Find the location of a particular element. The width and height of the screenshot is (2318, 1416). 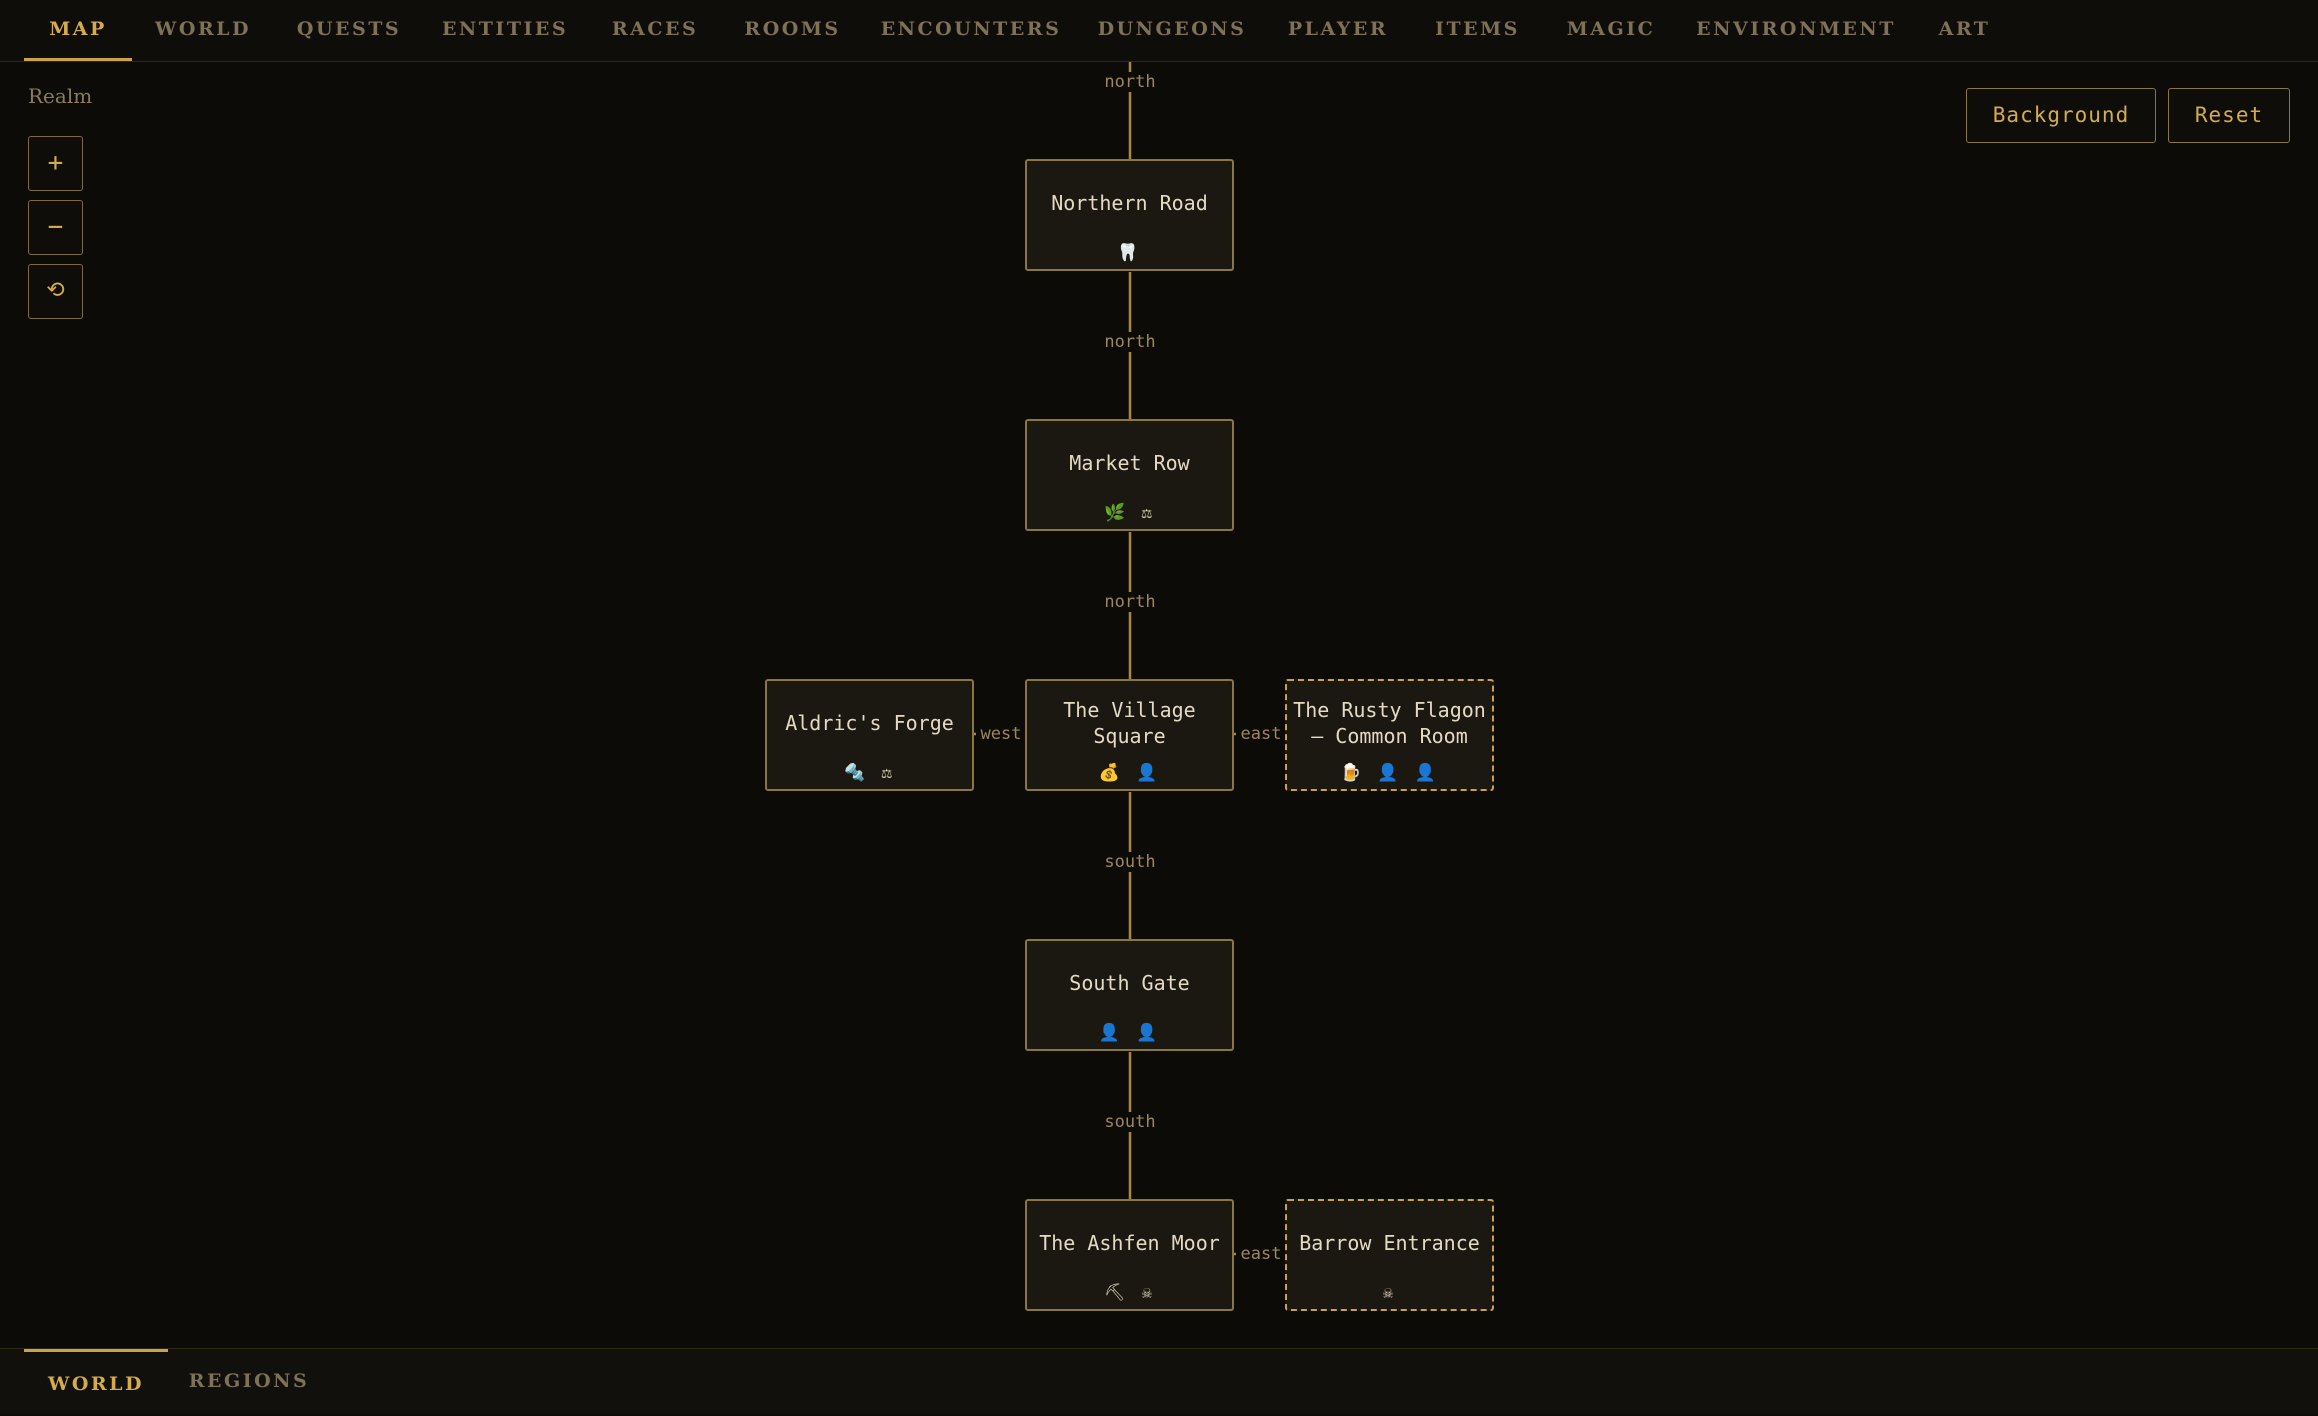

room-icons: 🦷 is located at coordinates (1129, 253).